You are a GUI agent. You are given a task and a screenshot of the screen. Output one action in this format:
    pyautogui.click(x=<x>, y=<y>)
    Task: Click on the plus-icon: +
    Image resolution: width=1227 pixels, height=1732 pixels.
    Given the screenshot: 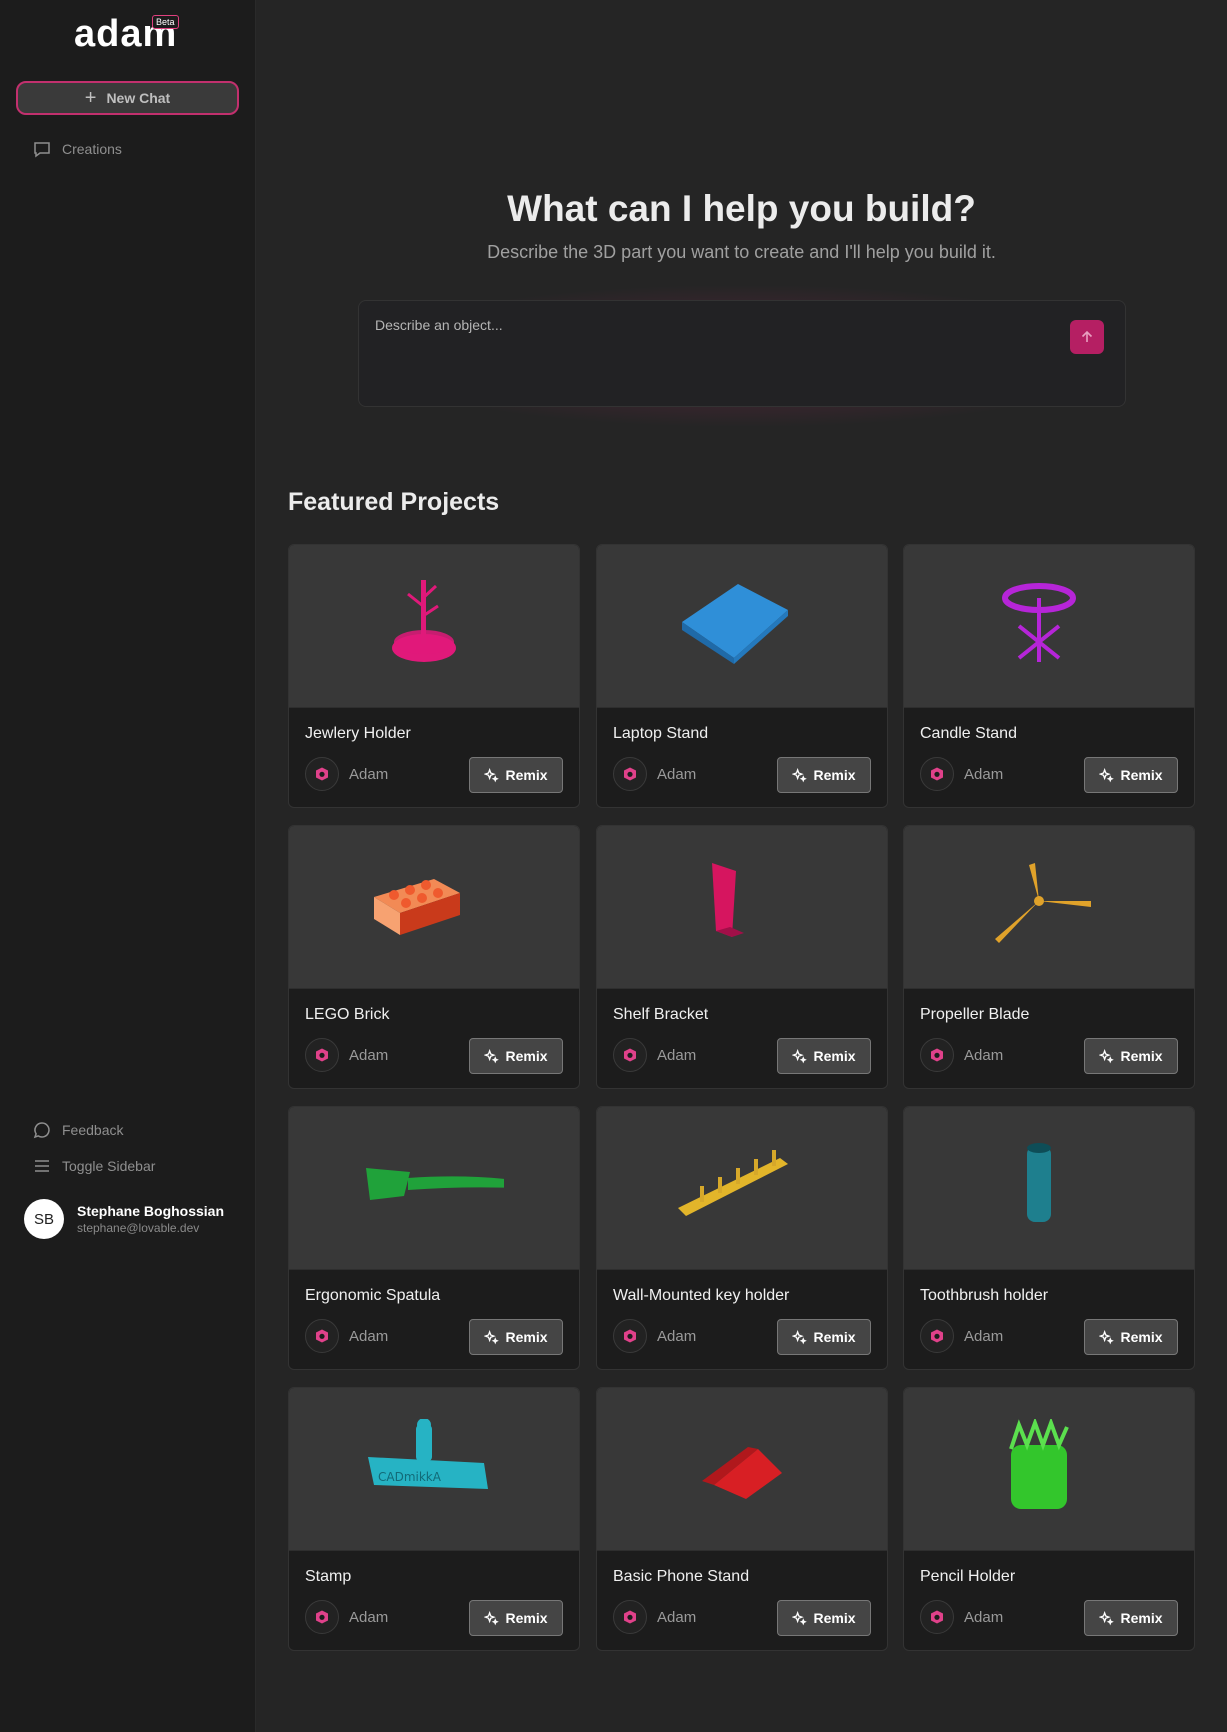 What is the action you would take?
    pyautogui.click(x=90, y=98)
    